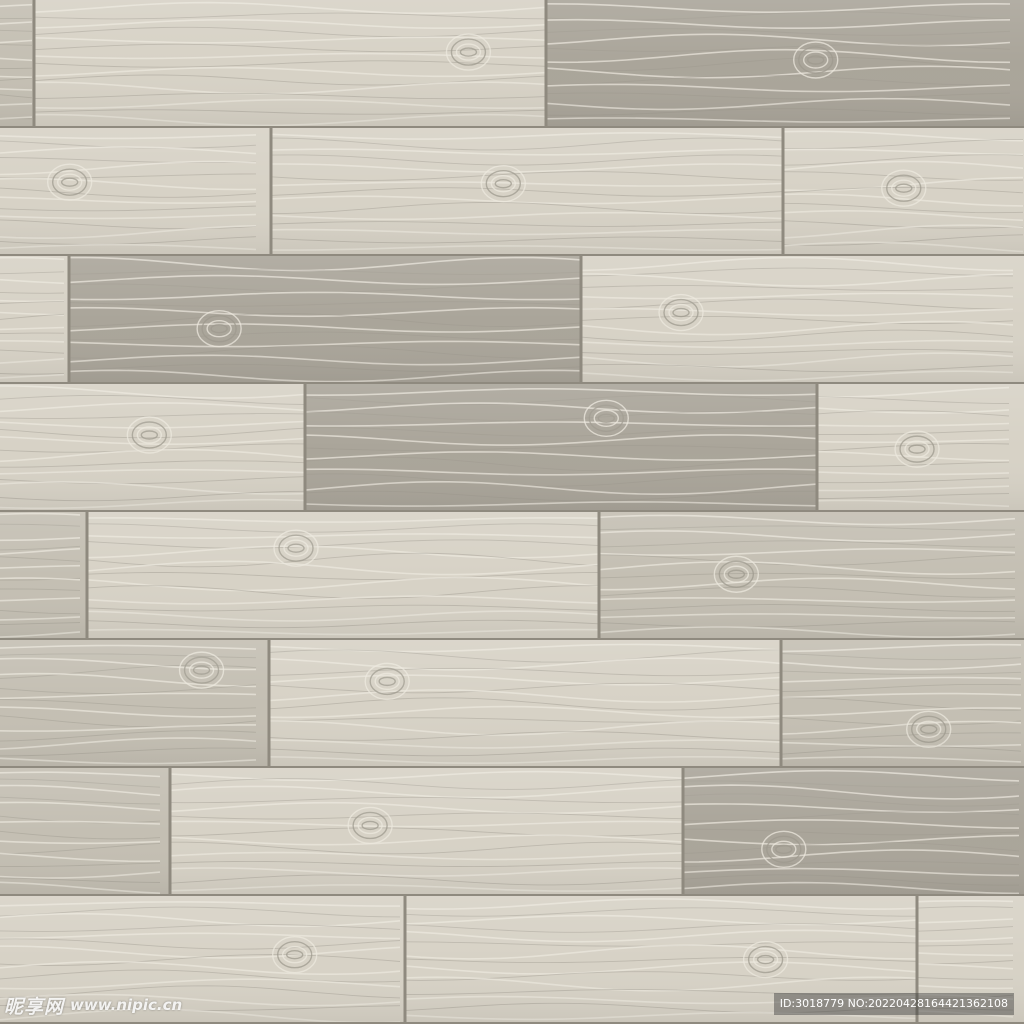 This screenshot has width=1024, height=1024. I want to click on nipic-watermark: 昵享网 www.nipic.cn, so click(93, 1005).